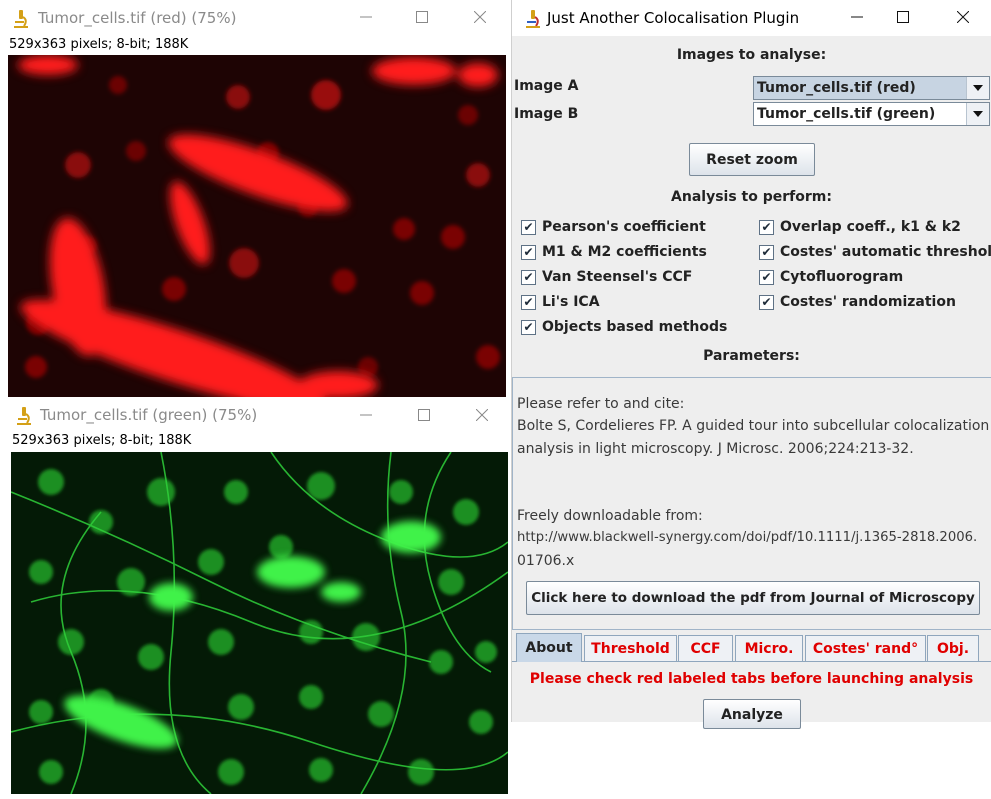 Image resolution: width=991 pixels, height=799 pixels. Describe the element at coordinates (630, 648) in the screenshot. I see `tab-threshold: Threshold` at that location.